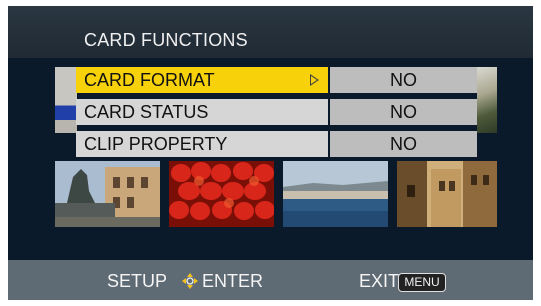 This screenshot has height=306, width=541. Describe the element at coordinates (190, 281) in the screenshot. I see `dpad-enter-icon` at that location.